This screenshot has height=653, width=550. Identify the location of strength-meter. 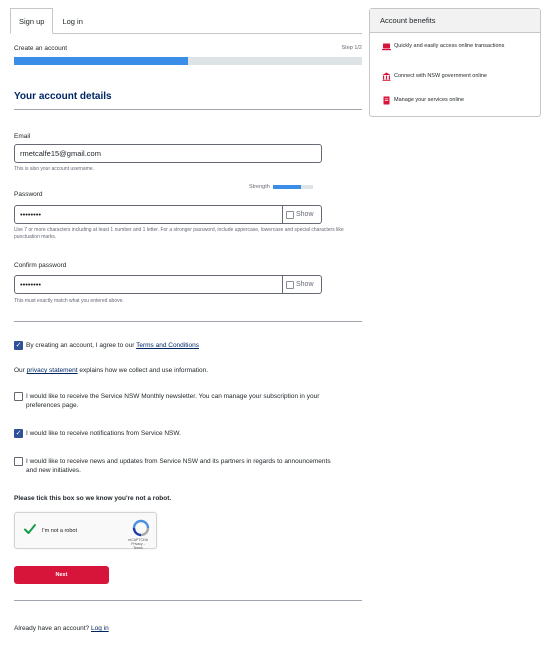
(292, 187).